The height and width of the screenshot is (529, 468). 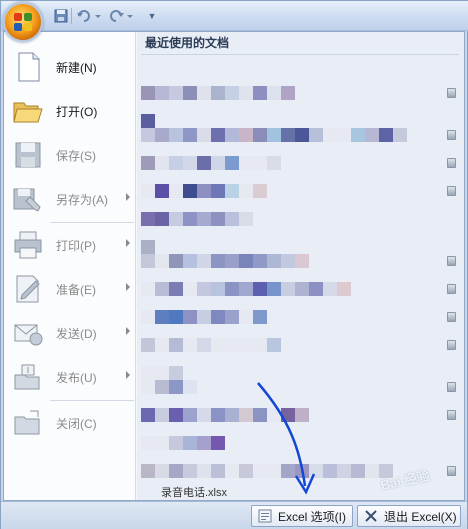 I want to click on excel-options-label: Excel 选项(I), so click(x=312, y=516).